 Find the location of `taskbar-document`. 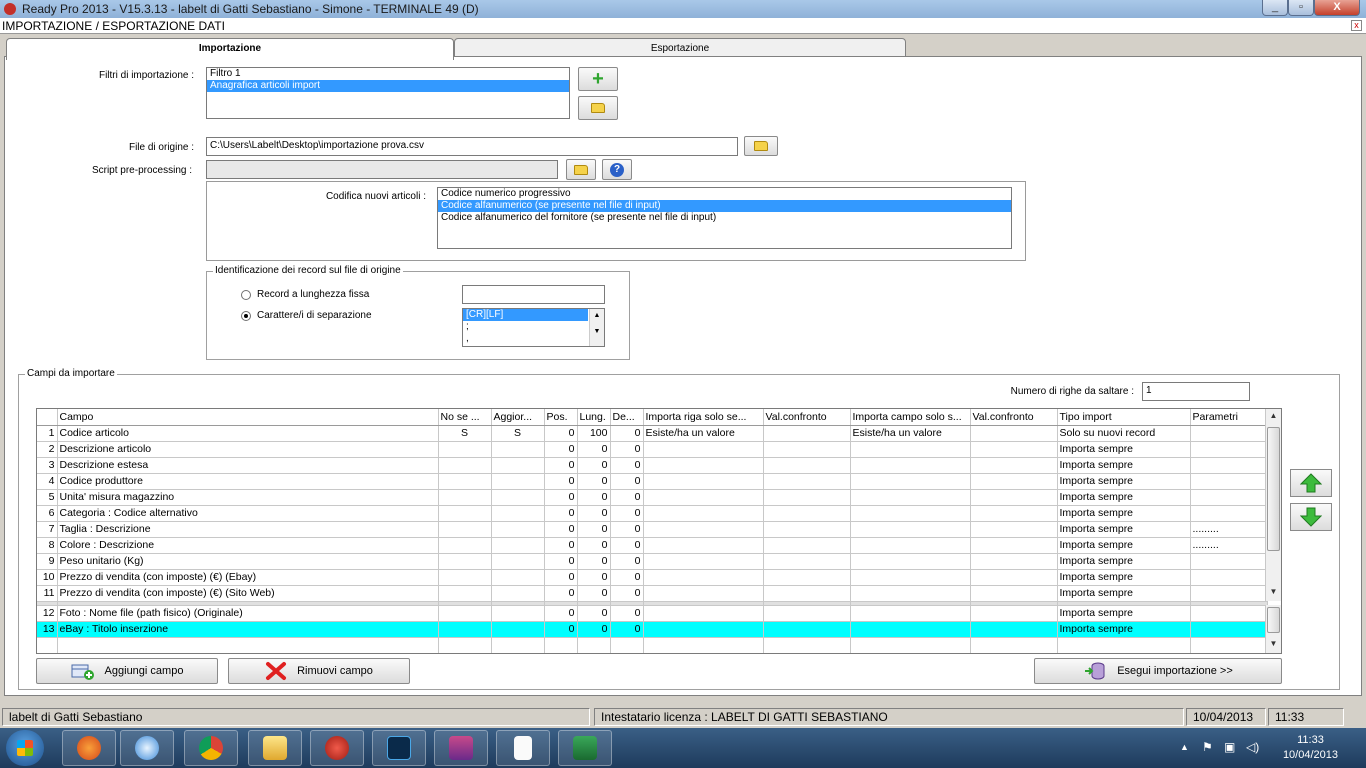

taskbar-document is located at coordinates (523, 748).